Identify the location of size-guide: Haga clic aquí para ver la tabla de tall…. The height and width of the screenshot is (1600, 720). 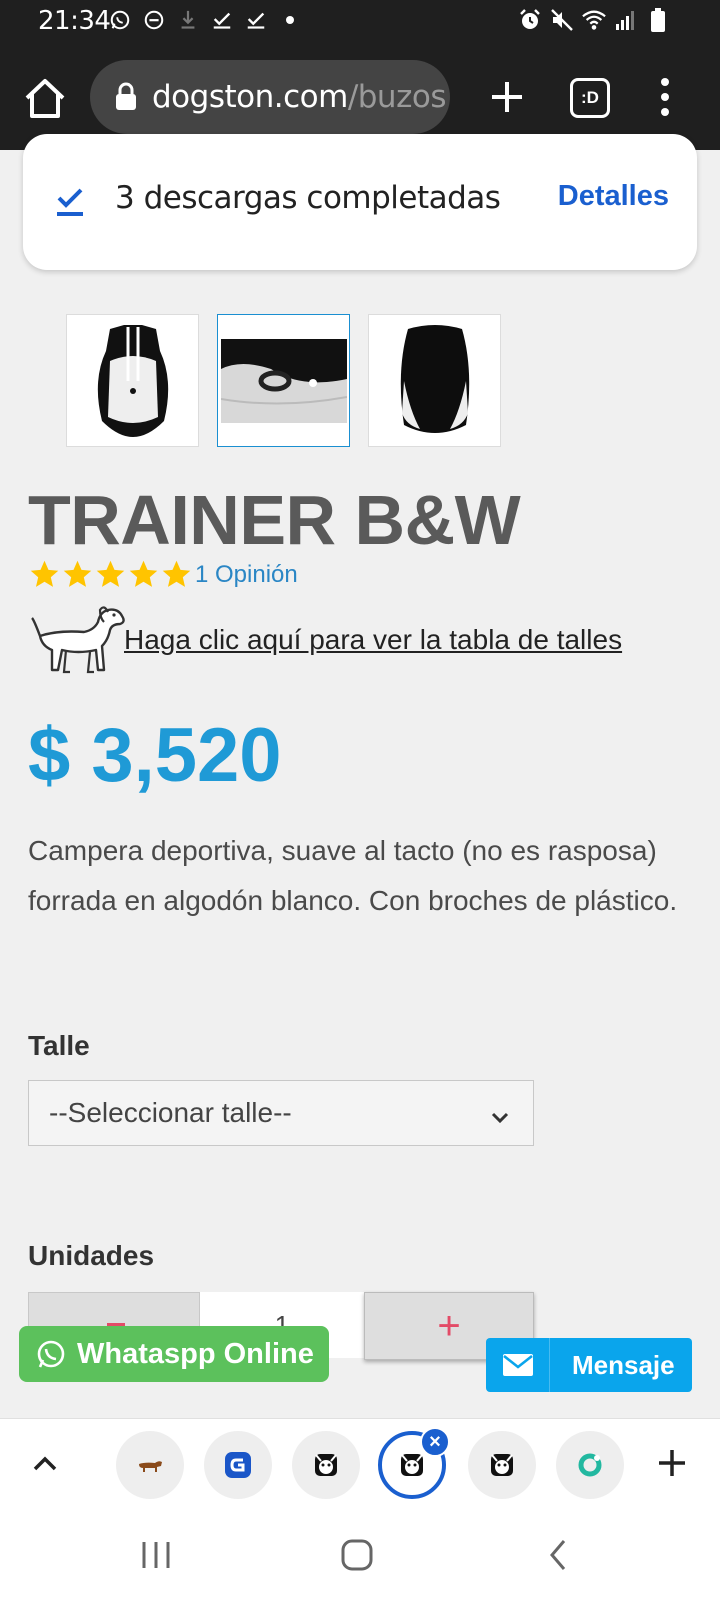
(325, 640).